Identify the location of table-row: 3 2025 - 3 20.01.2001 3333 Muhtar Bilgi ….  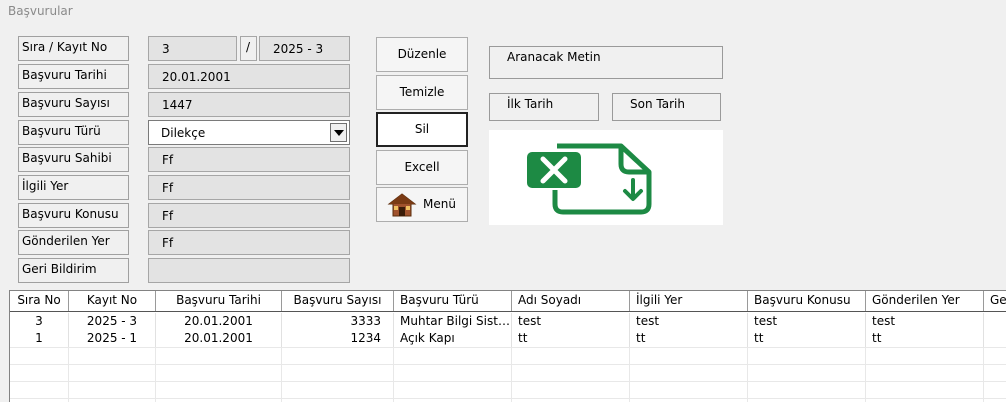
(508, 321).